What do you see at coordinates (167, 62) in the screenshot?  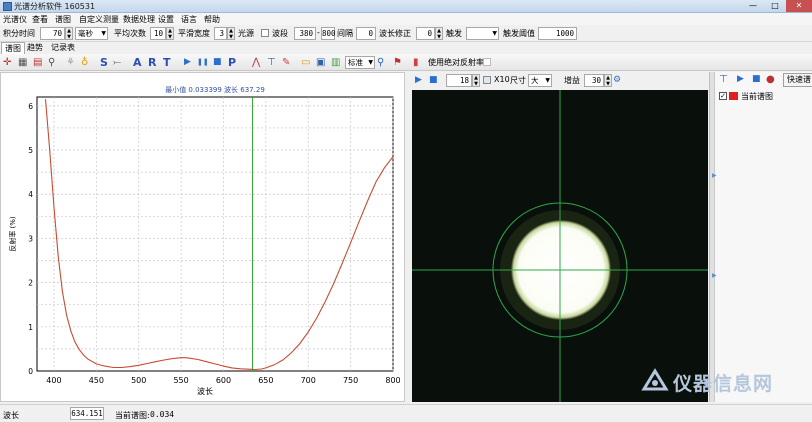 I see `t-button: T` at bounding box center [167, 62].